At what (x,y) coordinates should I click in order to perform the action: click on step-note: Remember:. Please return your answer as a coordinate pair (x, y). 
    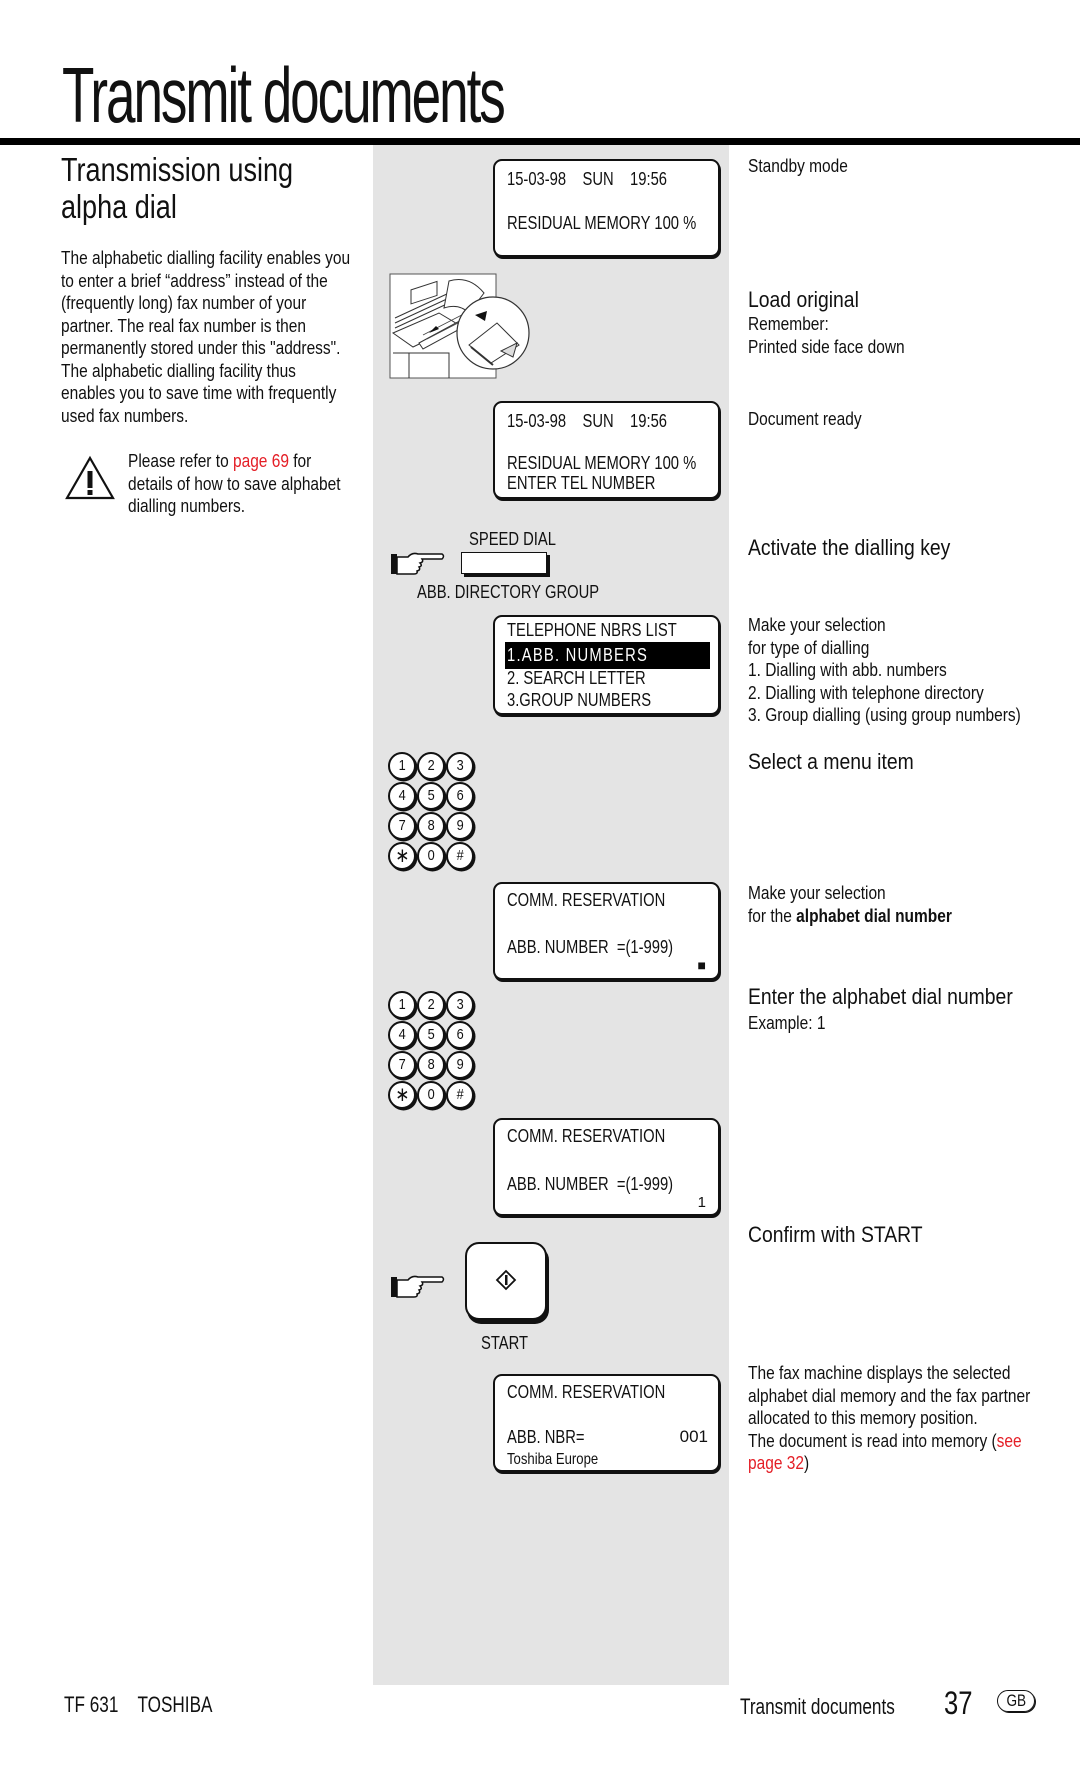
    Looking at the image, I should click on (788, 324).